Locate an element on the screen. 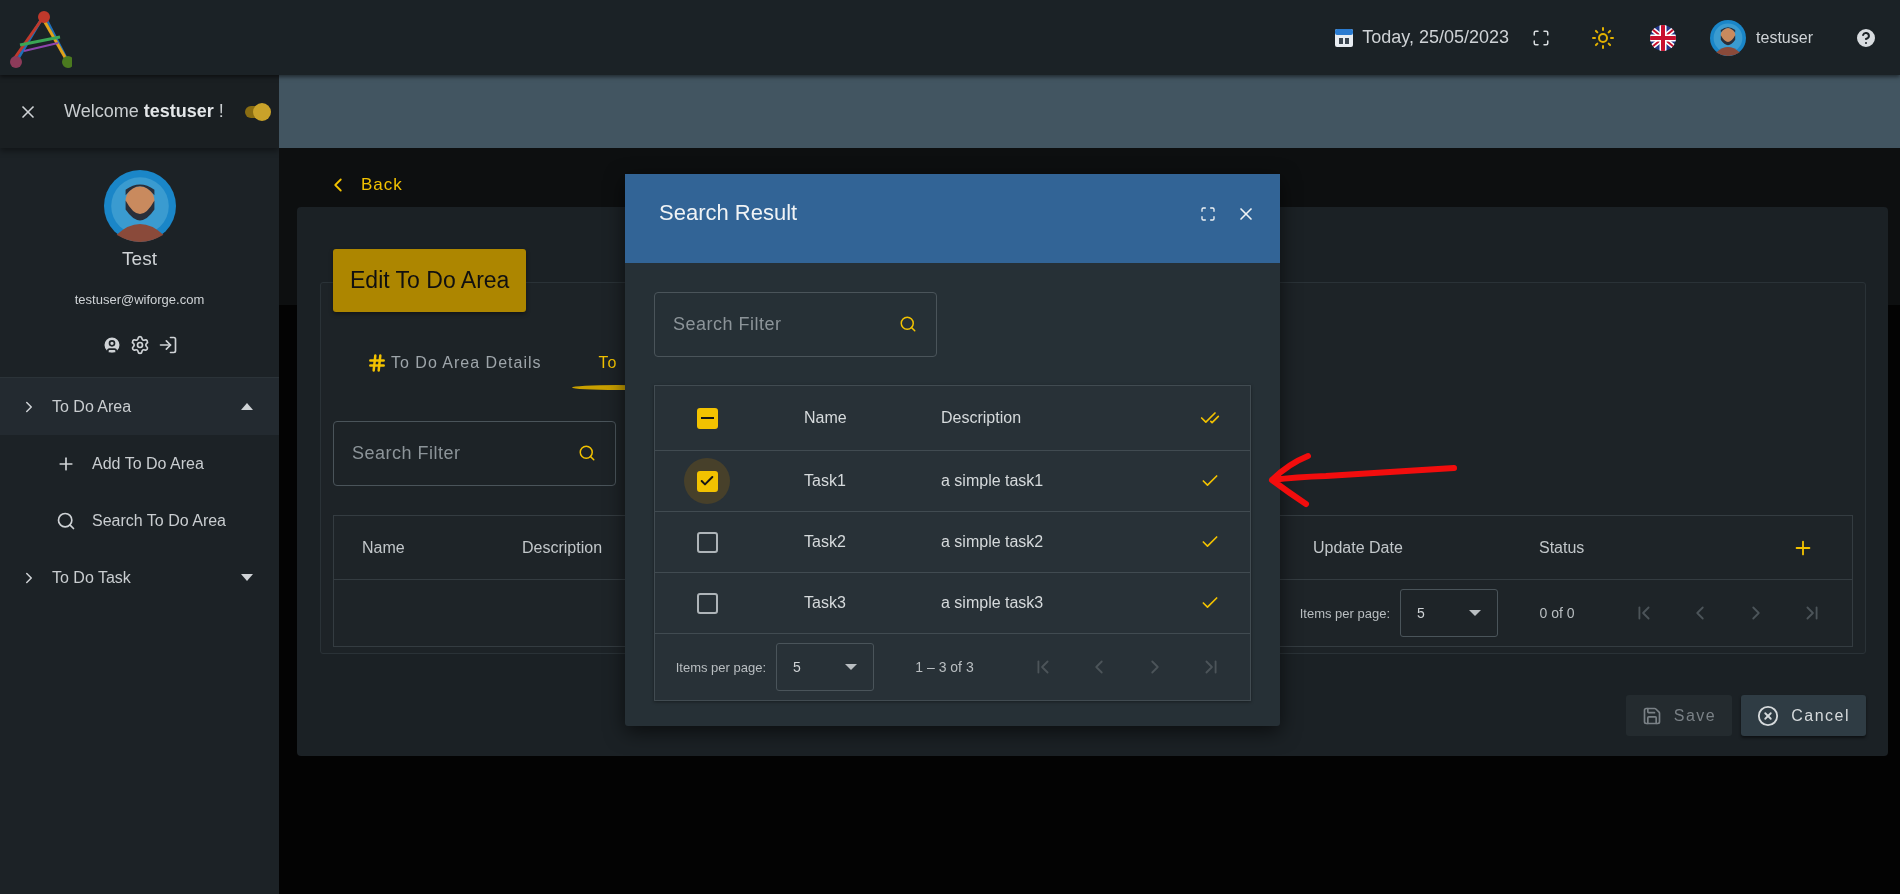 The width and height of the screenshot is (1900, 894). user-icon is located at coordinates (111, 345).